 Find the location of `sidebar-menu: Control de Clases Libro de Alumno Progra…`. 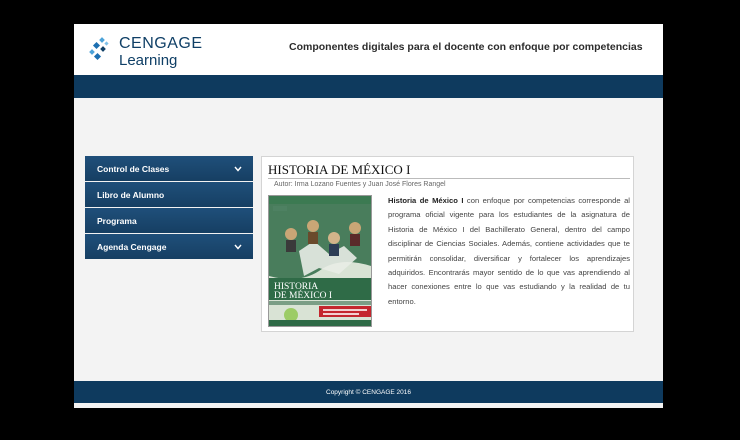

sidebar-menu: Control de Clases Libro de Alumno Progra… is located at coordinates (169, 208).